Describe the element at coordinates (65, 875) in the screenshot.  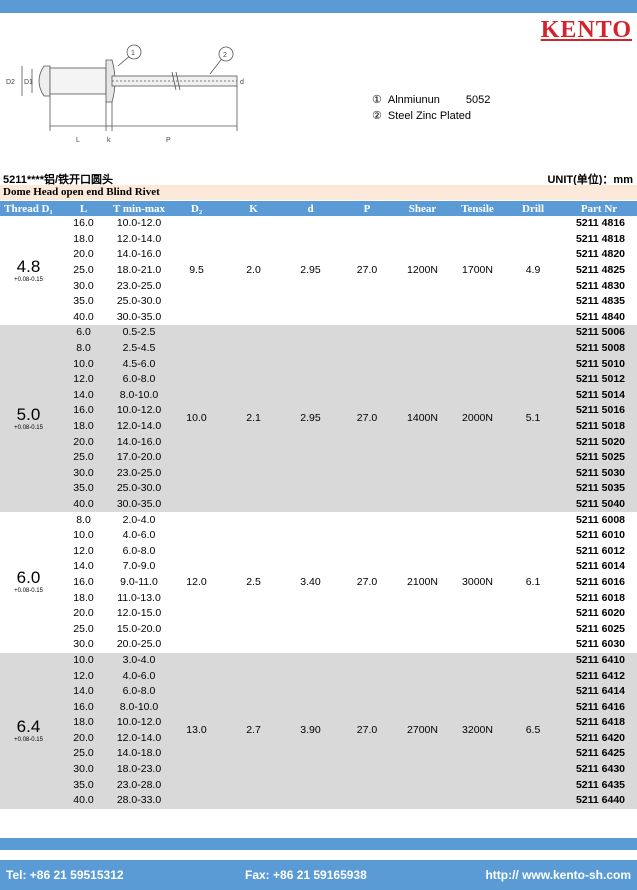
I see `footer-tel: Tel: +86 21 59515312` at that location.